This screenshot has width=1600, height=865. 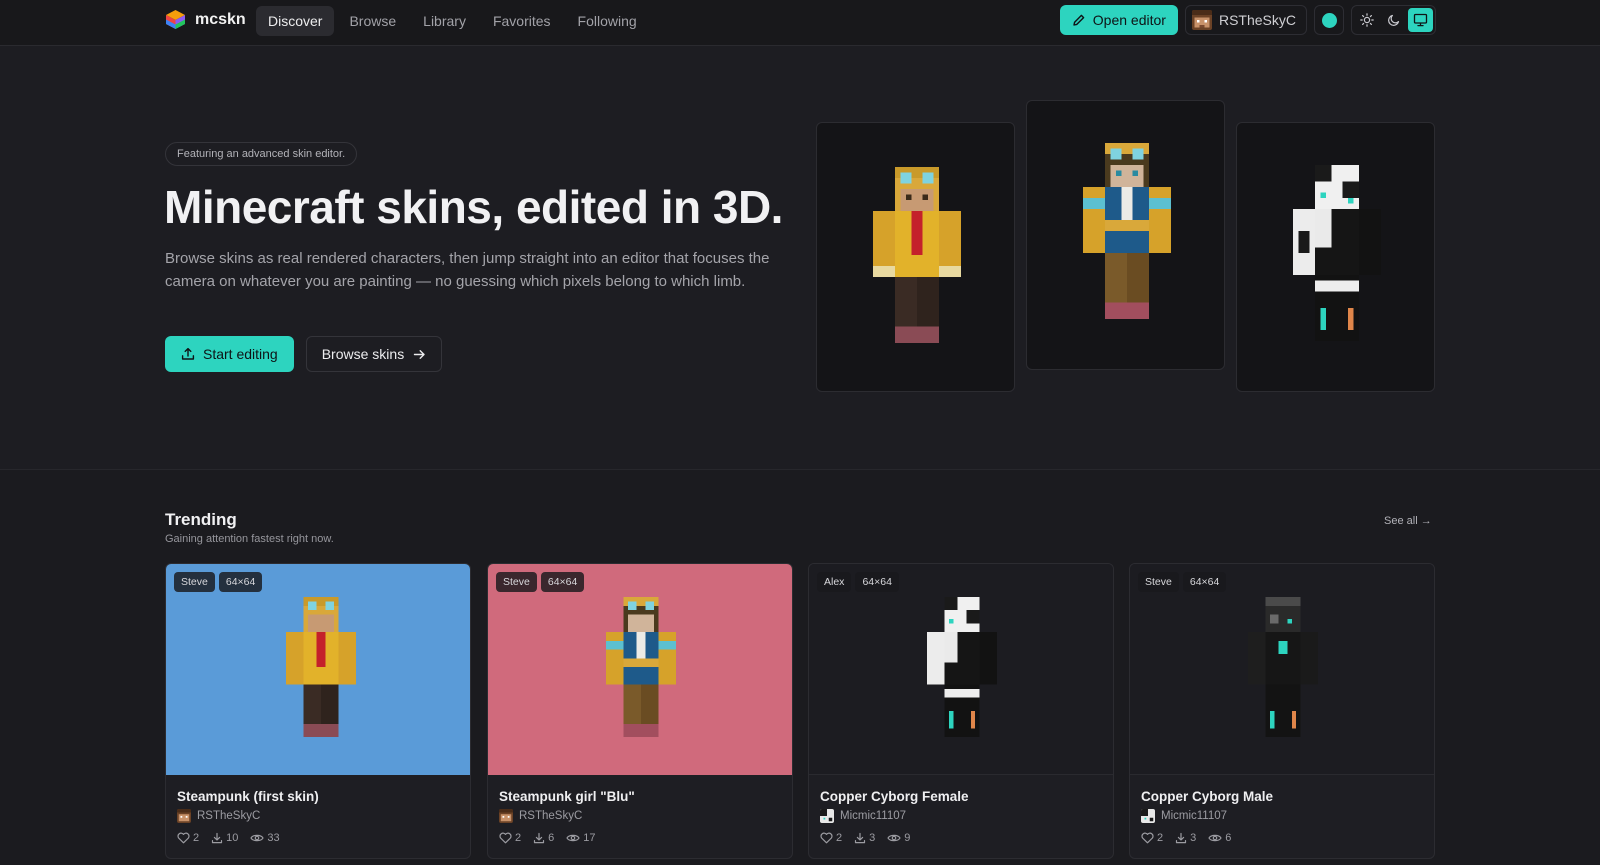 What do you see at coordinates (834, 582) in the screenshot?
I see `model-badge: Alex` at bounding box center [834, 582].